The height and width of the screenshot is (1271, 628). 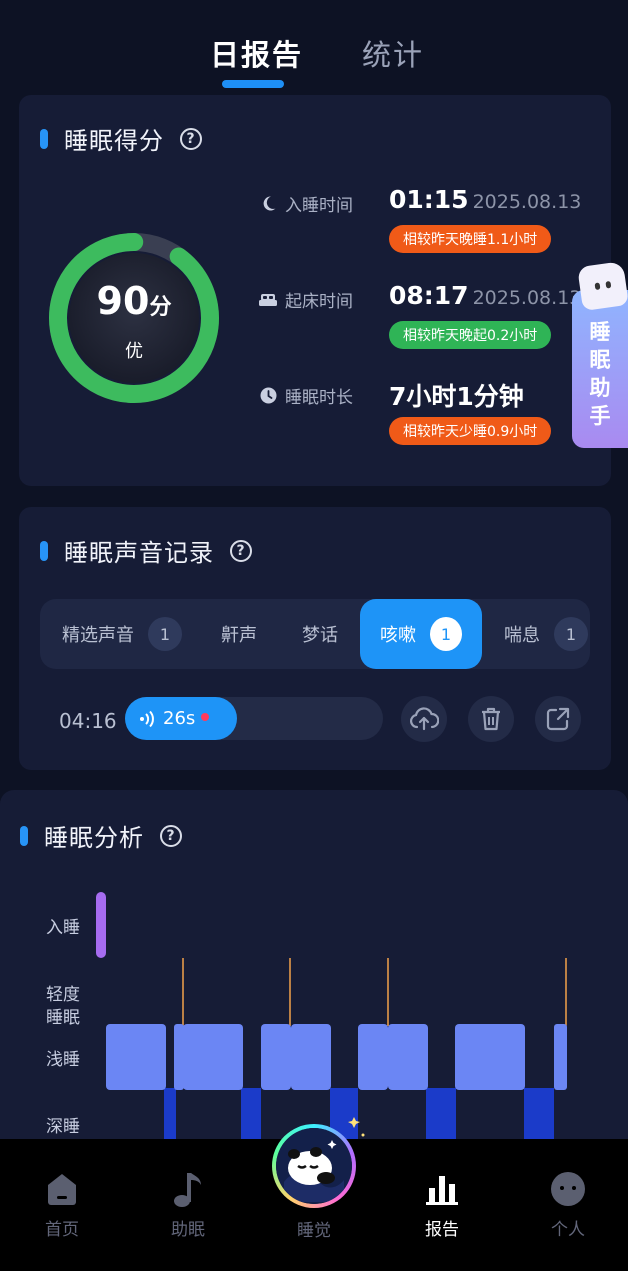 I want to click on wake-time-value: 08:17 2025.08.13, so click(x=485, y=295).